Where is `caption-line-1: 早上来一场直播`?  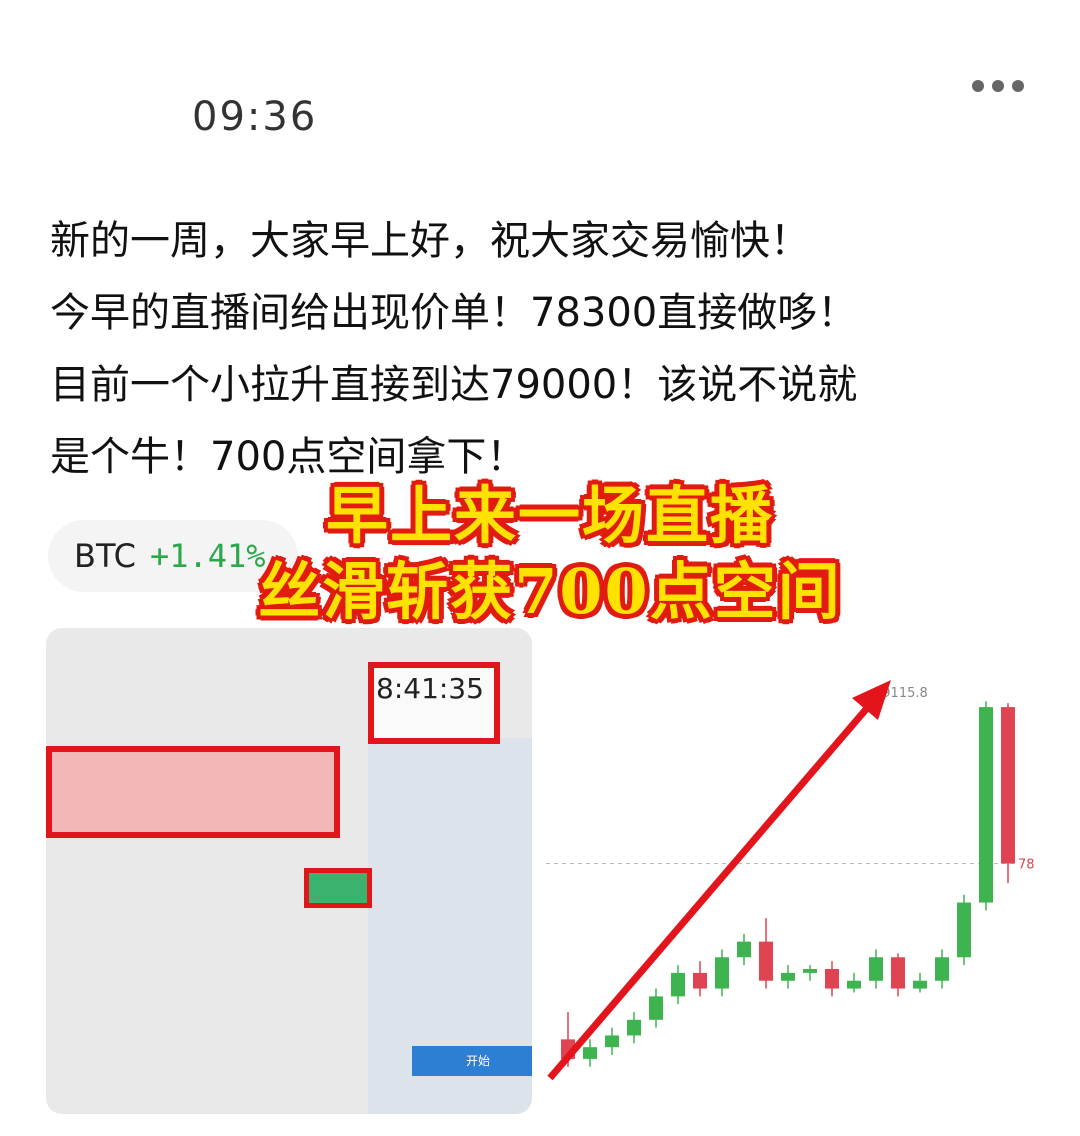
caption-line-1: 早上来一场直播 is located at coordinates (549, 515).